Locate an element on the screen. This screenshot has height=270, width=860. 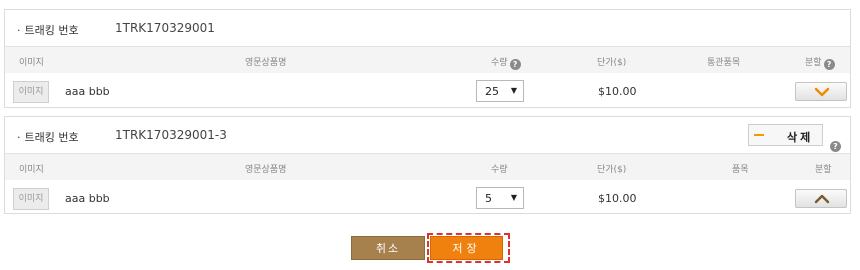
table-row: 이미지 aaa bbb 5 ▼ $10.00 is located at coordinates (427, 198).